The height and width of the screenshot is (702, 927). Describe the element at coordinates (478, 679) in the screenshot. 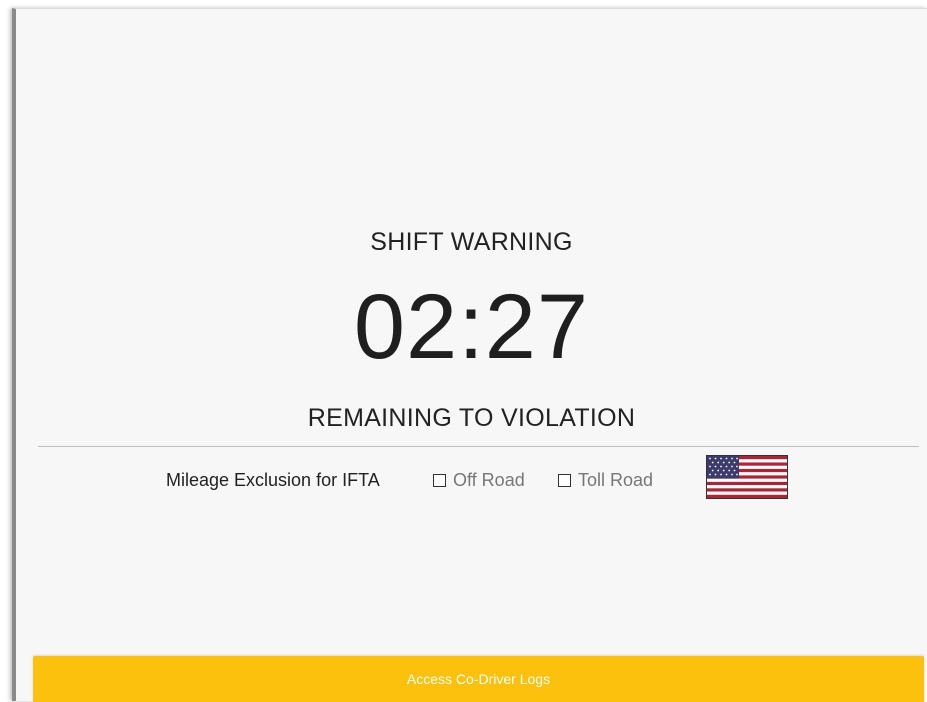

I see `access-co-driver-logs-button: Access Co-Driver Logs` at that location.